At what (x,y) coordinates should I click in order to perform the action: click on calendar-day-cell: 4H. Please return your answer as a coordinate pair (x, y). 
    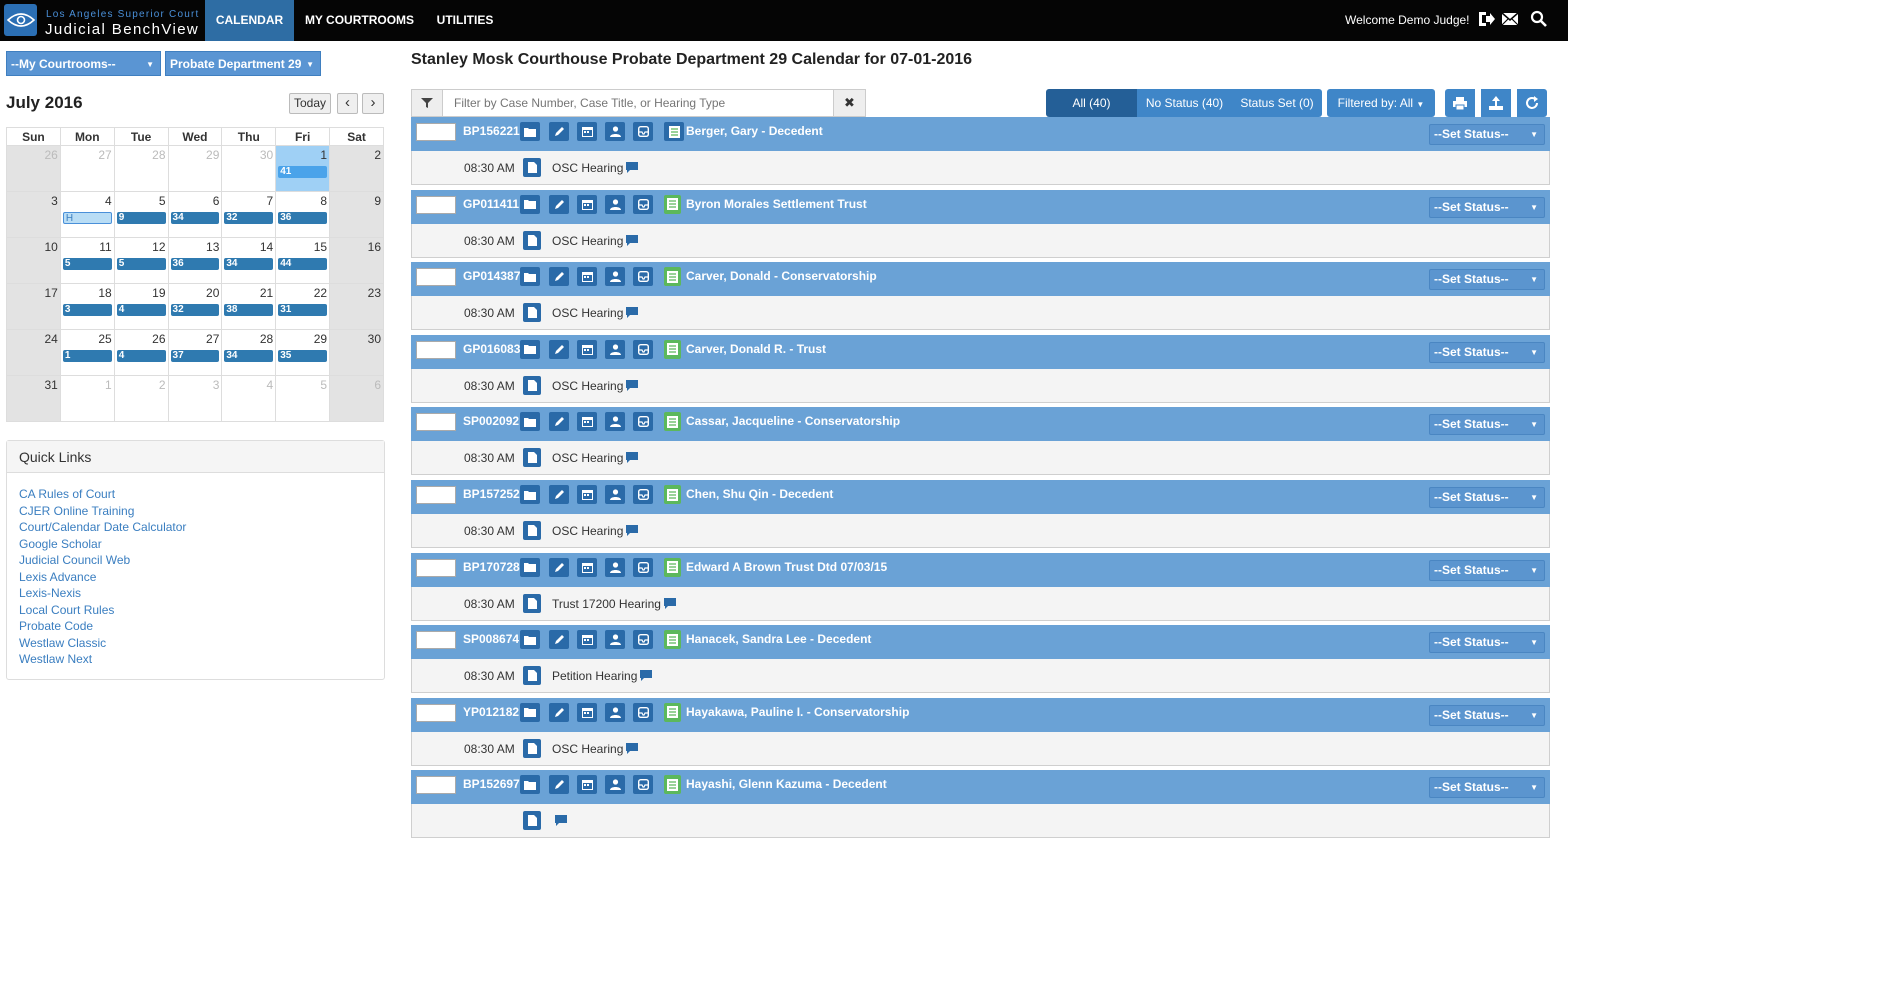
    Looking at the image, I should click on (87, 214).